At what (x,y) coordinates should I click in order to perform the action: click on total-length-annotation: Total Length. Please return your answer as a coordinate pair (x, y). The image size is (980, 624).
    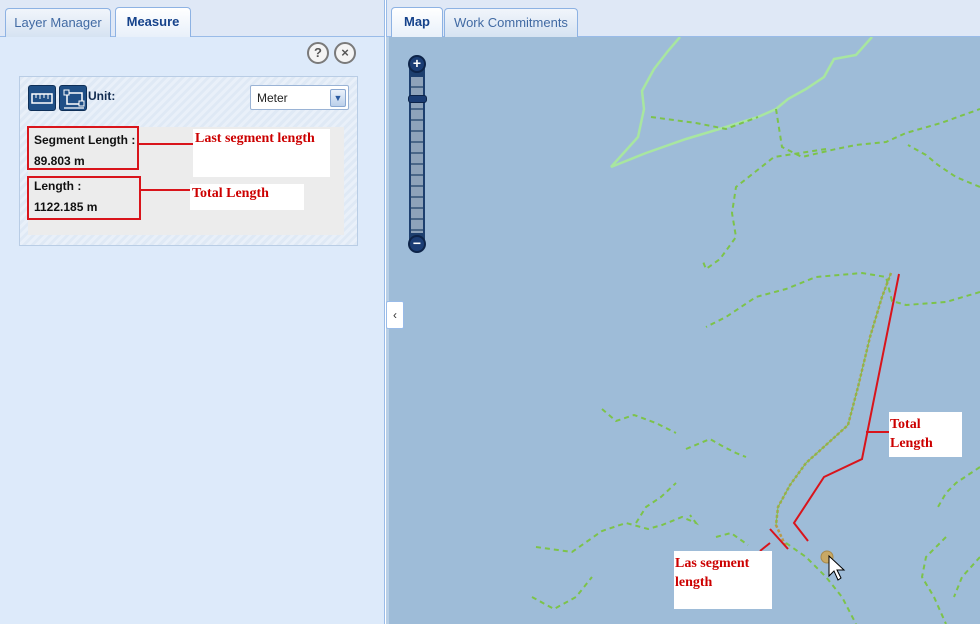
    Looking at the image, I should click on (247, 197).